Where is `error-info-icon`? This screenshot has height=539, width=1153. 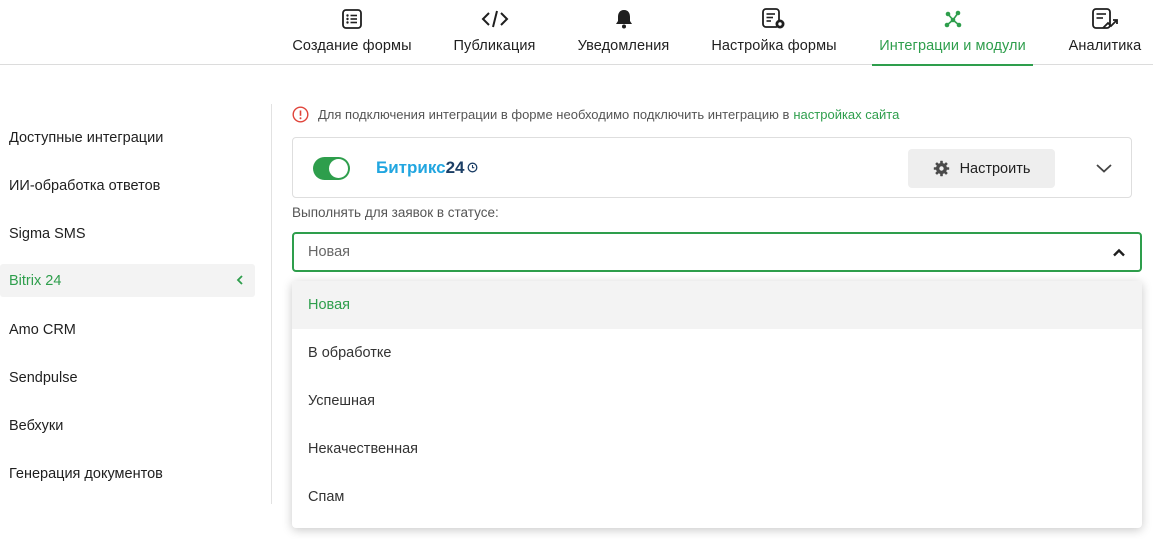
error-info-icon is located at coordinates (300, 114).